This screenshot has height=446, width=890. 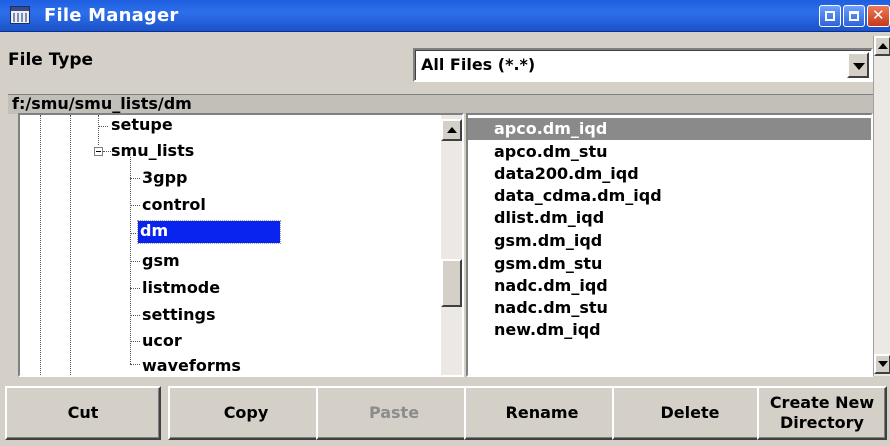 What do you see at coordinates (669, 152) in the screenshot?
I see `file-row: apco.dm_stu` at bounding box center [669, 152].